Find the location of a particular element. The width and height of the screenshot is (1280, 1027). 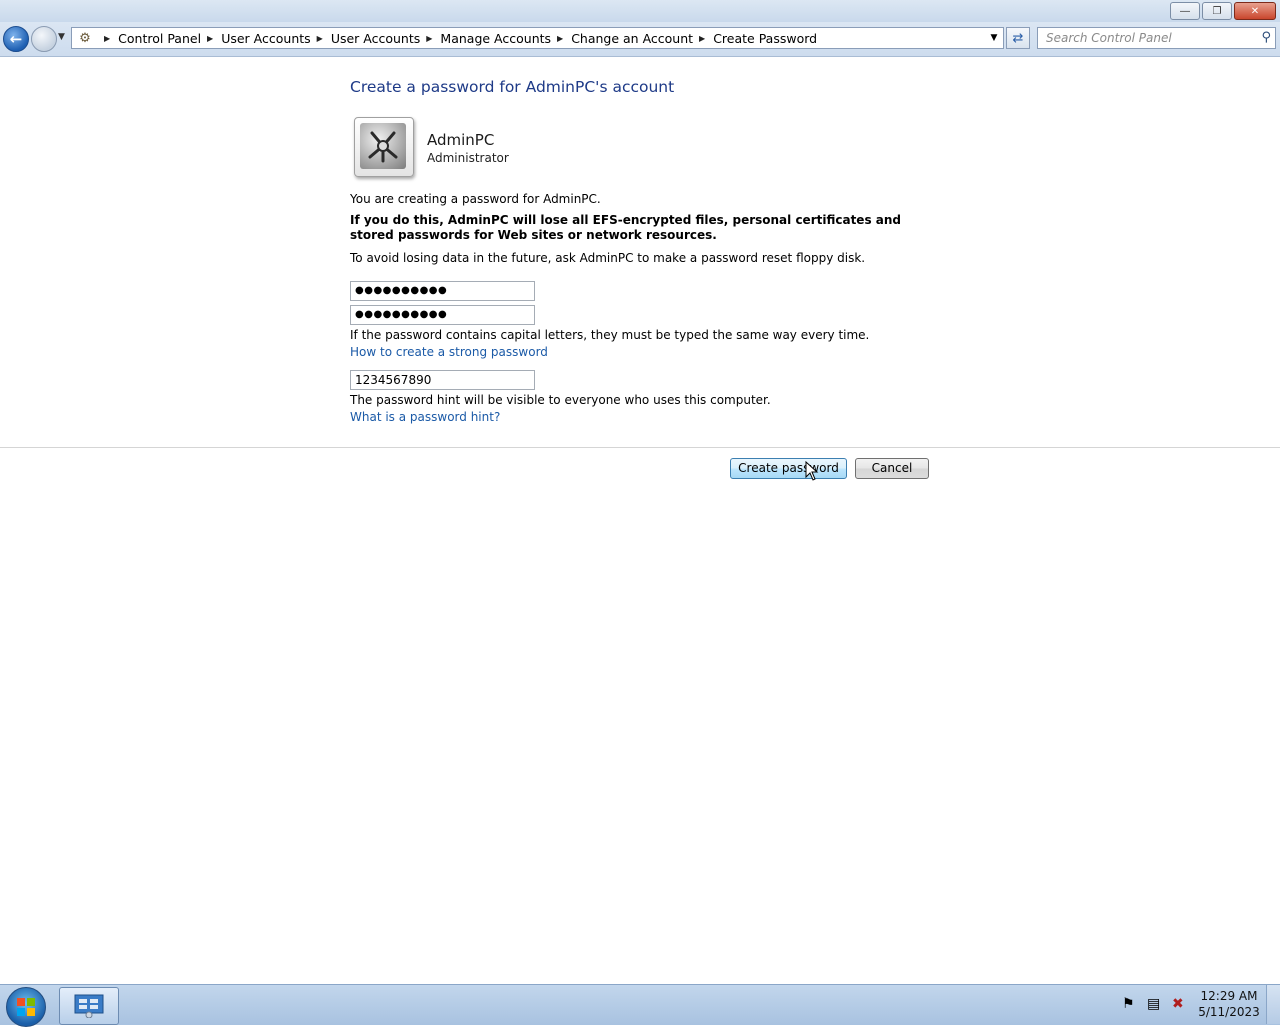

password-hint-field: 1234567890 is located at coordinates (442, 380).